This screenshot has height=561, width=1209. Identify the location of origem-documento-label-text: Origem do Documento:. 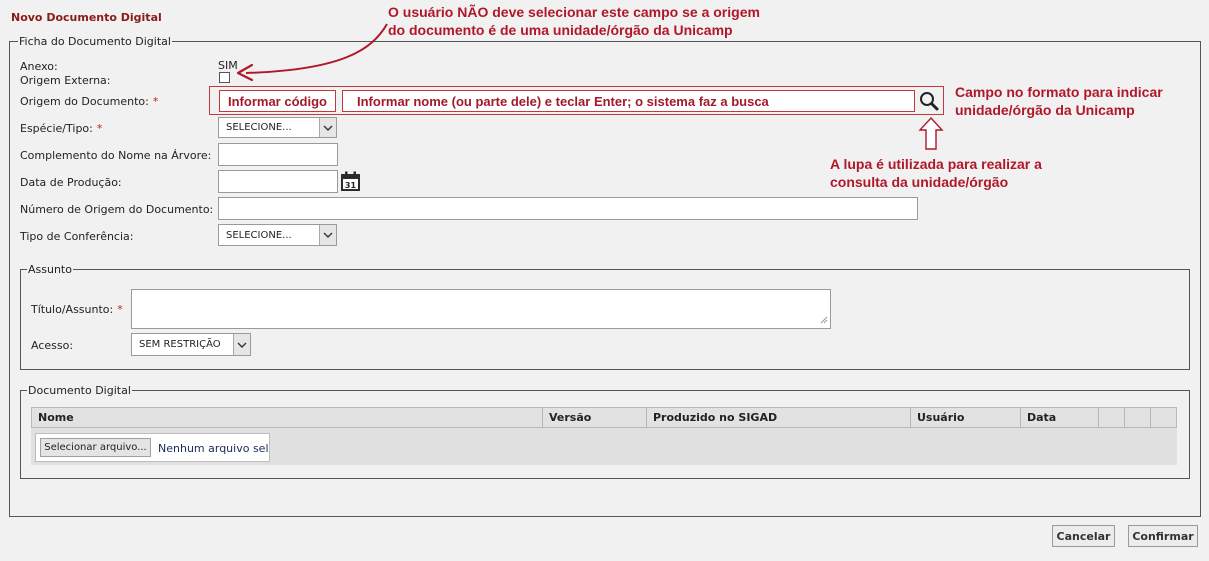
(84, 101).